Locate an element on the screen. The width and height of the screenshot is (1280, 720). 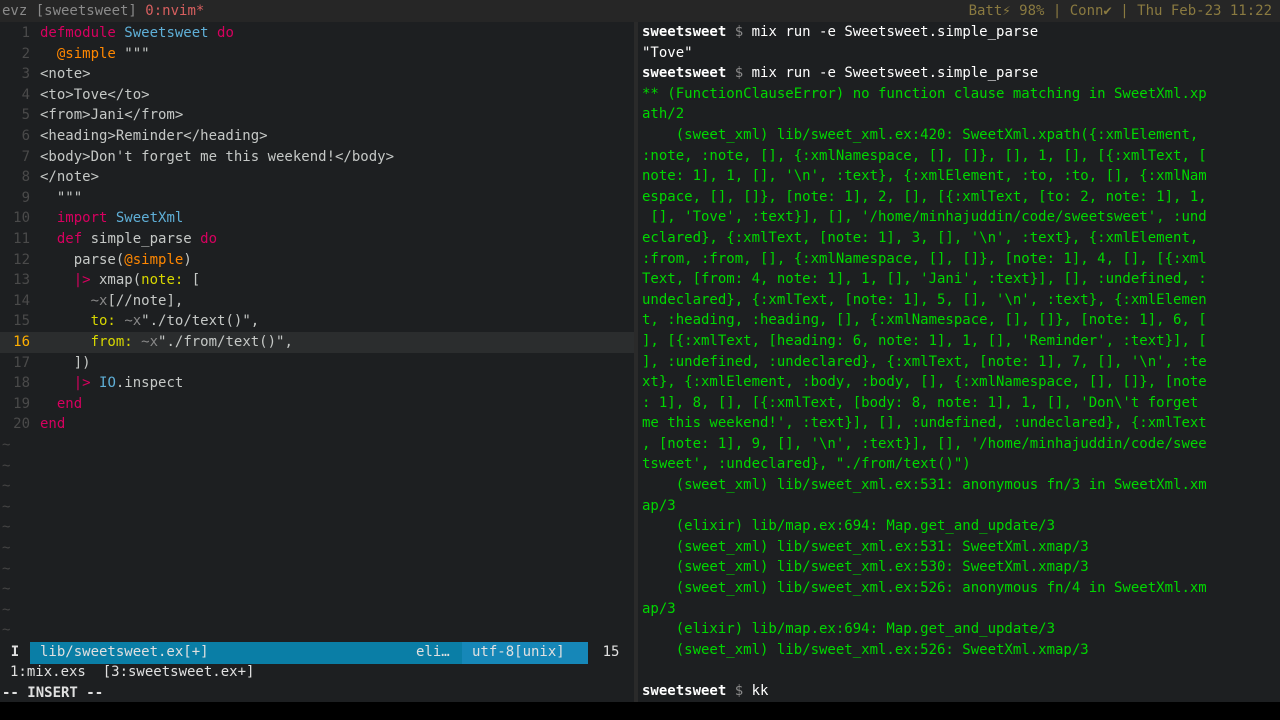
screen-bottom is located at coordinates (640, 711).